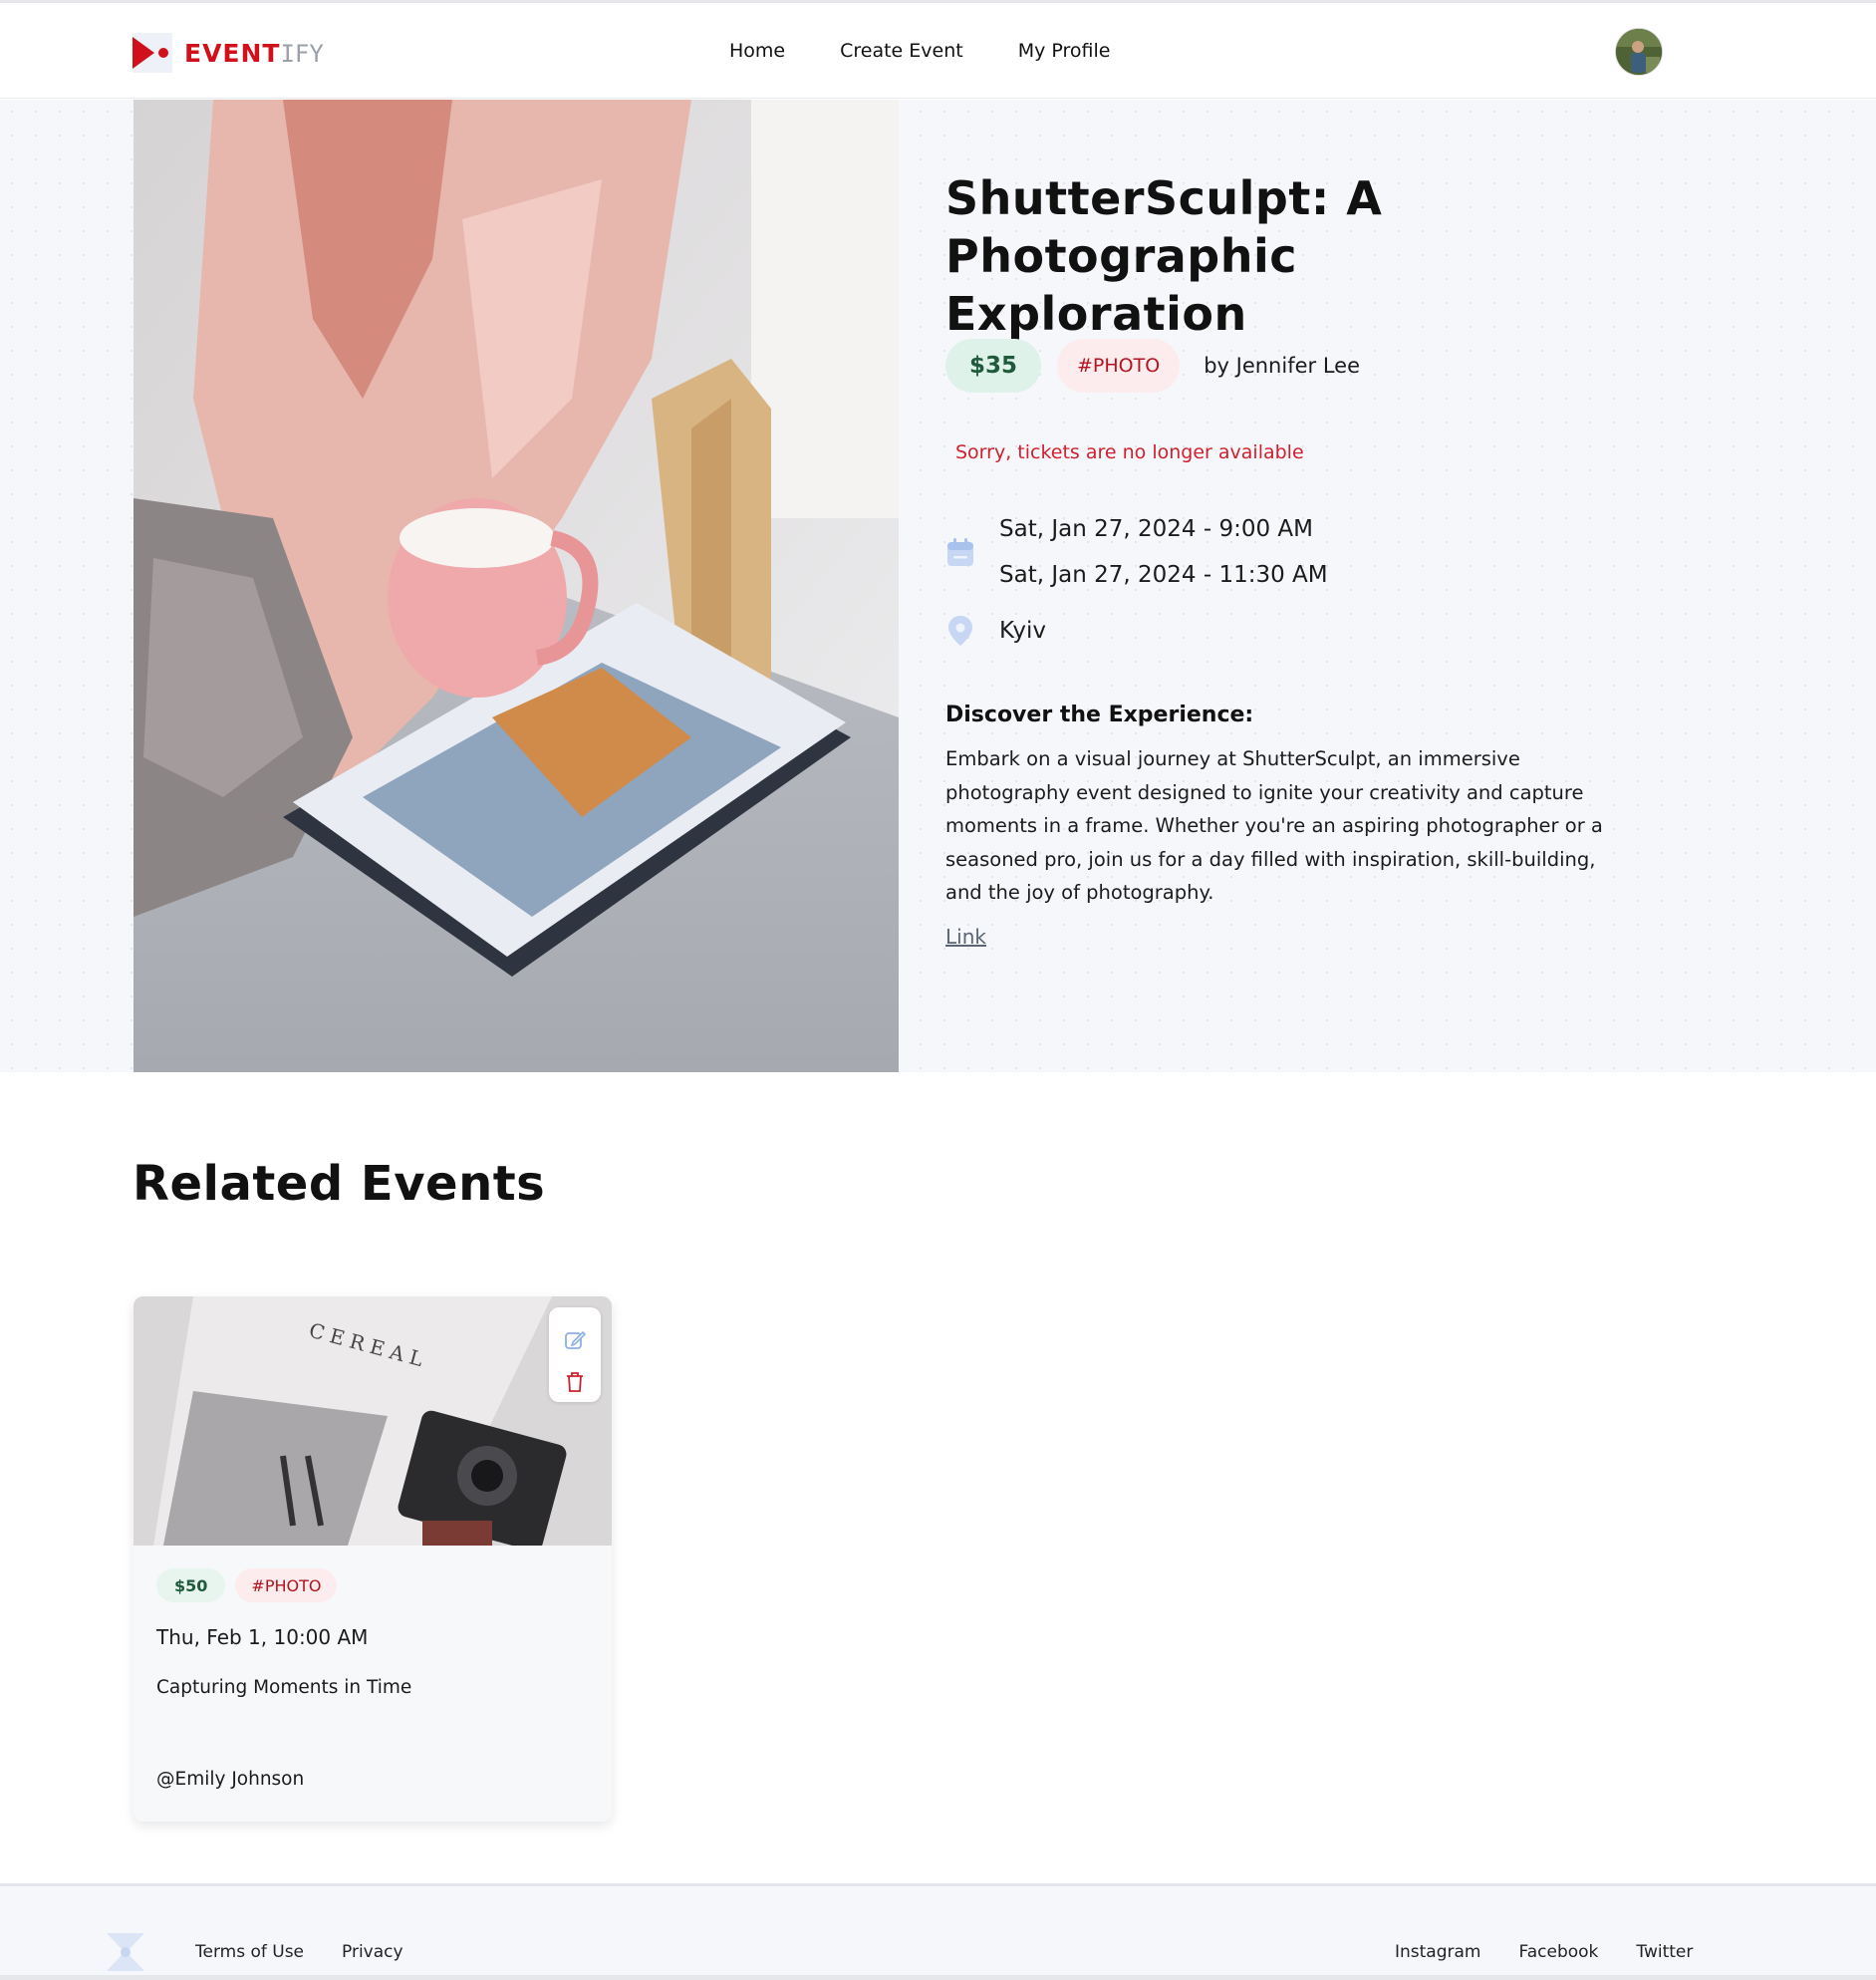  What do you see at coordinates (191, 1585) in the screenshot?
I see `card-price-badge: $50` at bounding box center [191, 1585].